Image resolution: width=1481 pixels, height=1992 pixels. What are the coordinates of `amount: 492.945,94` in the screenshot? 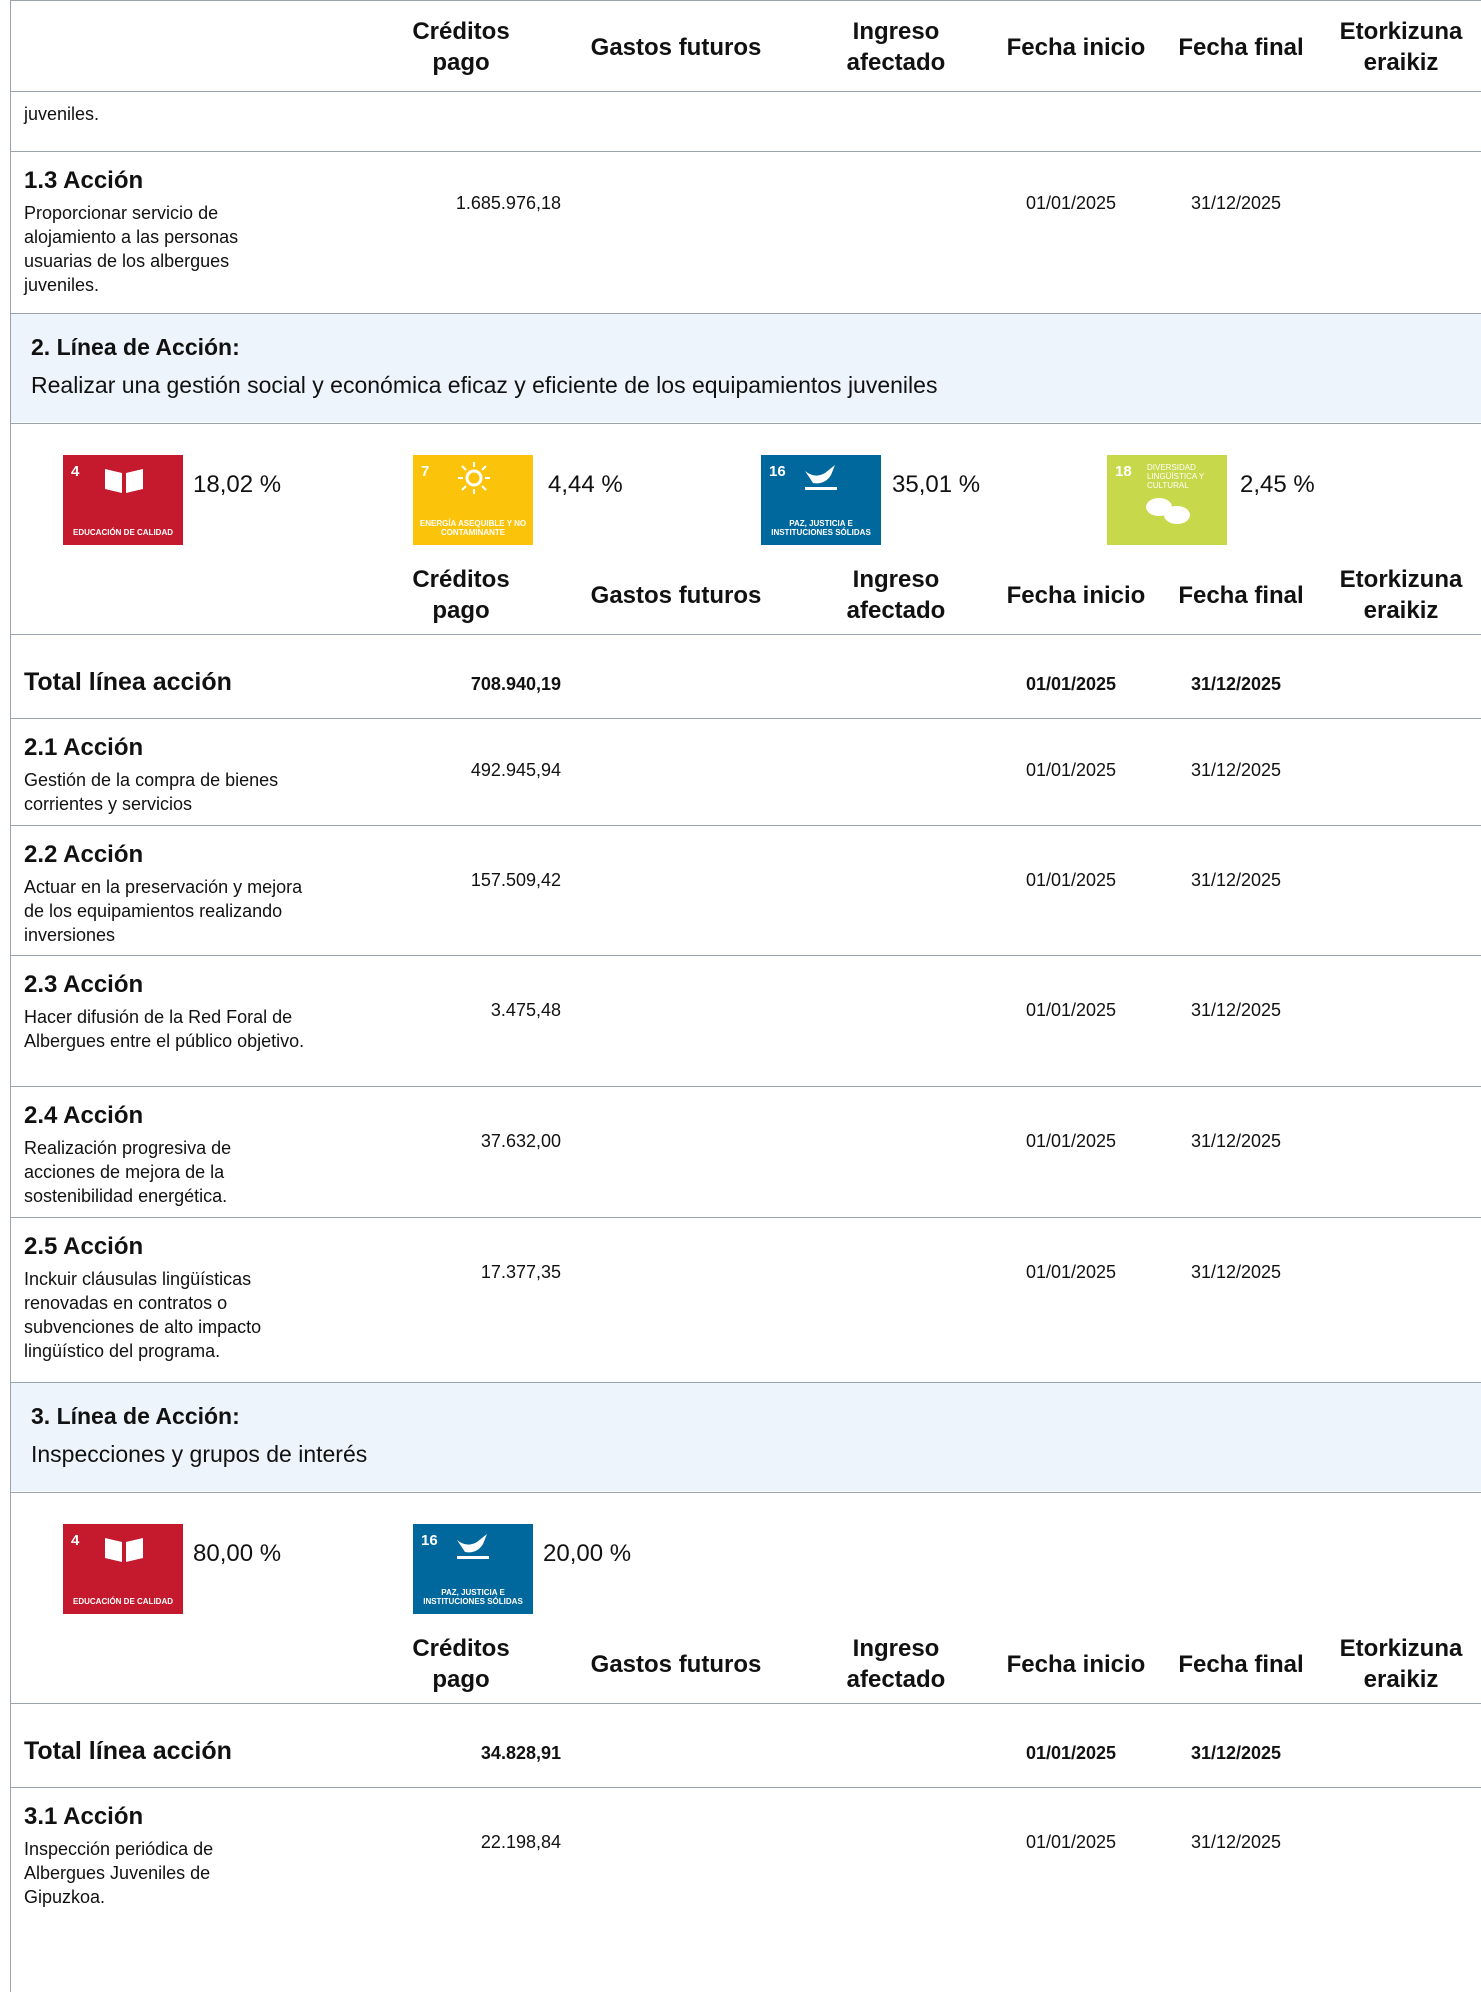 It's located at (515, 770).